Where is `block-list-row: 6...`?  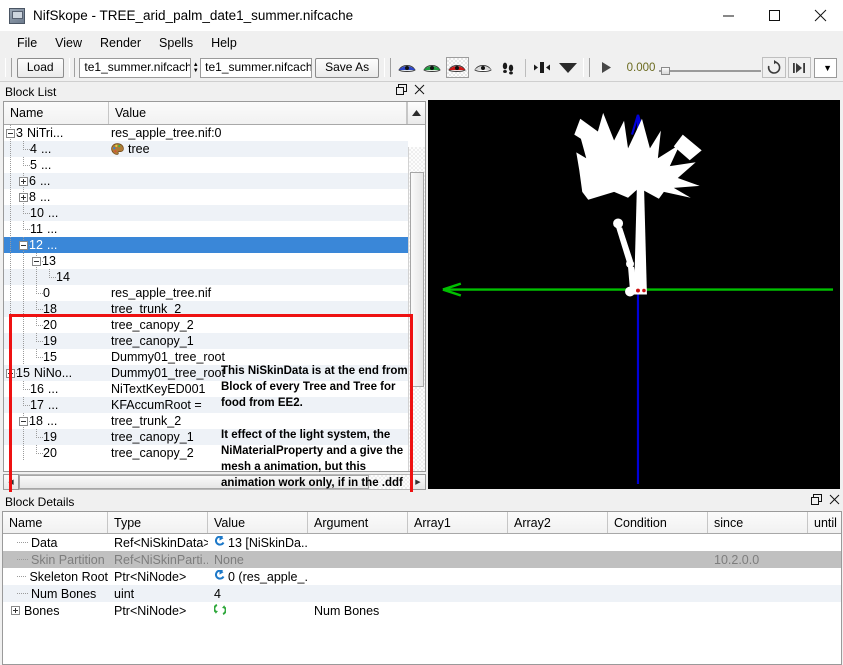
block-list-row: 6... is located at coordinates (206, 181).